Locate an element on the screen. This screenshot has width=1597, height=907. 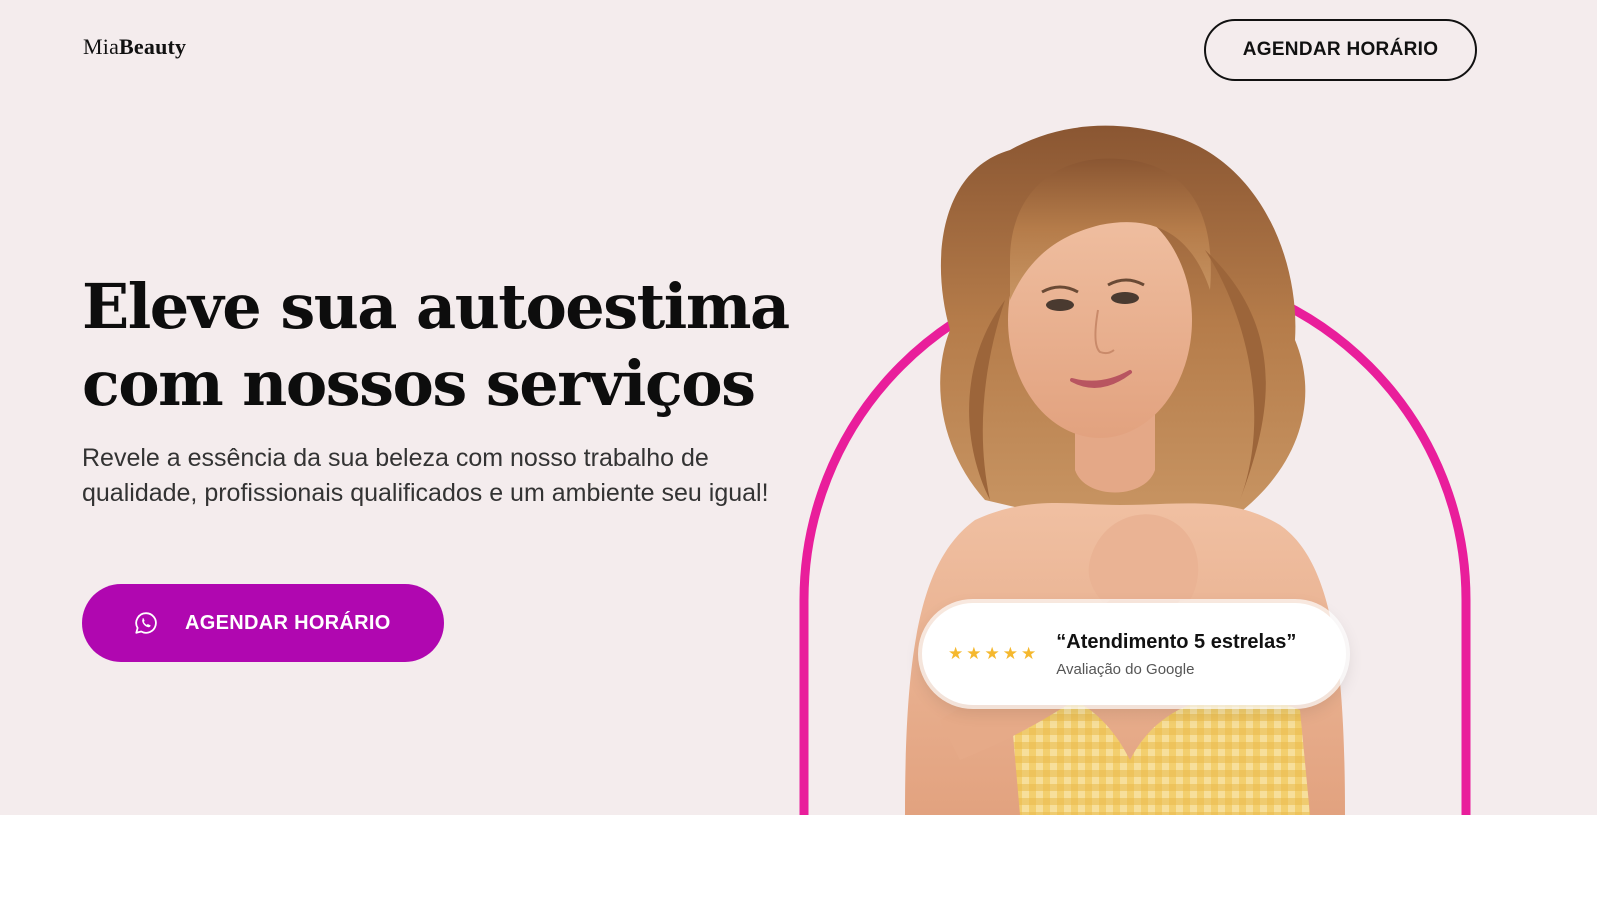
review-quote: “Atendimento 5 estrelas” is located at coordinates (1176, 641).